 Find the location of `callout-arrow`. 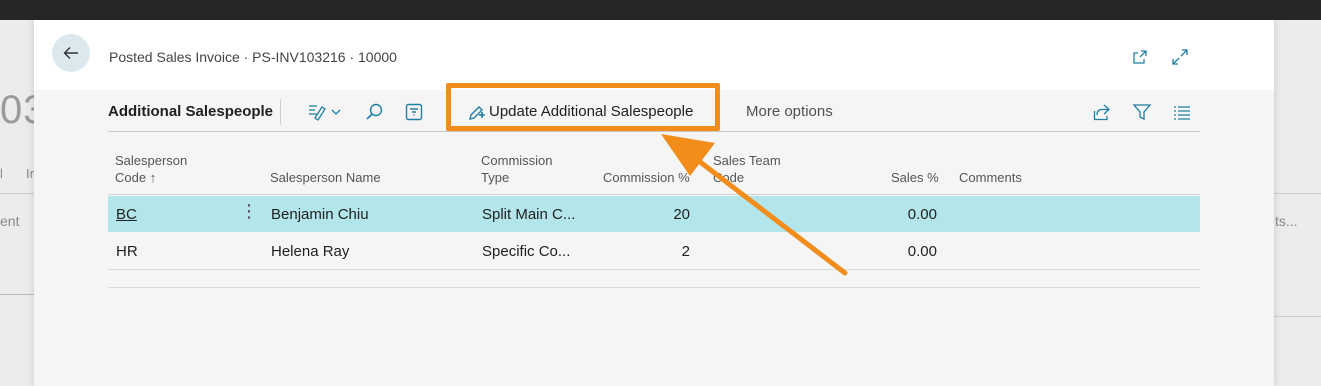

callout-arrow is located at coordinates (754, 205).